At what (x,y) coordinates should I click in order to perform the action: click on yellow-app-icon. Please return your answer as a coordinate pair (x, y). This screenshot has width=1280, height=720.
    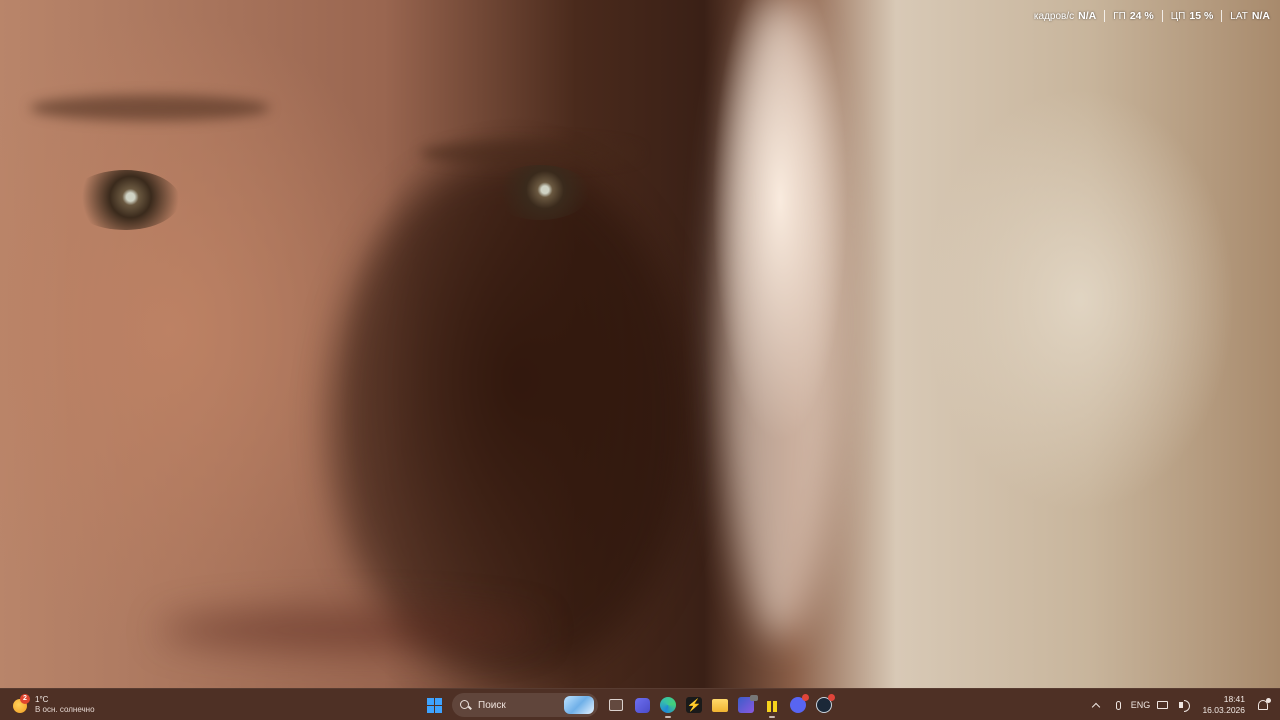
    Looking at the image, I should click on (772, 705).